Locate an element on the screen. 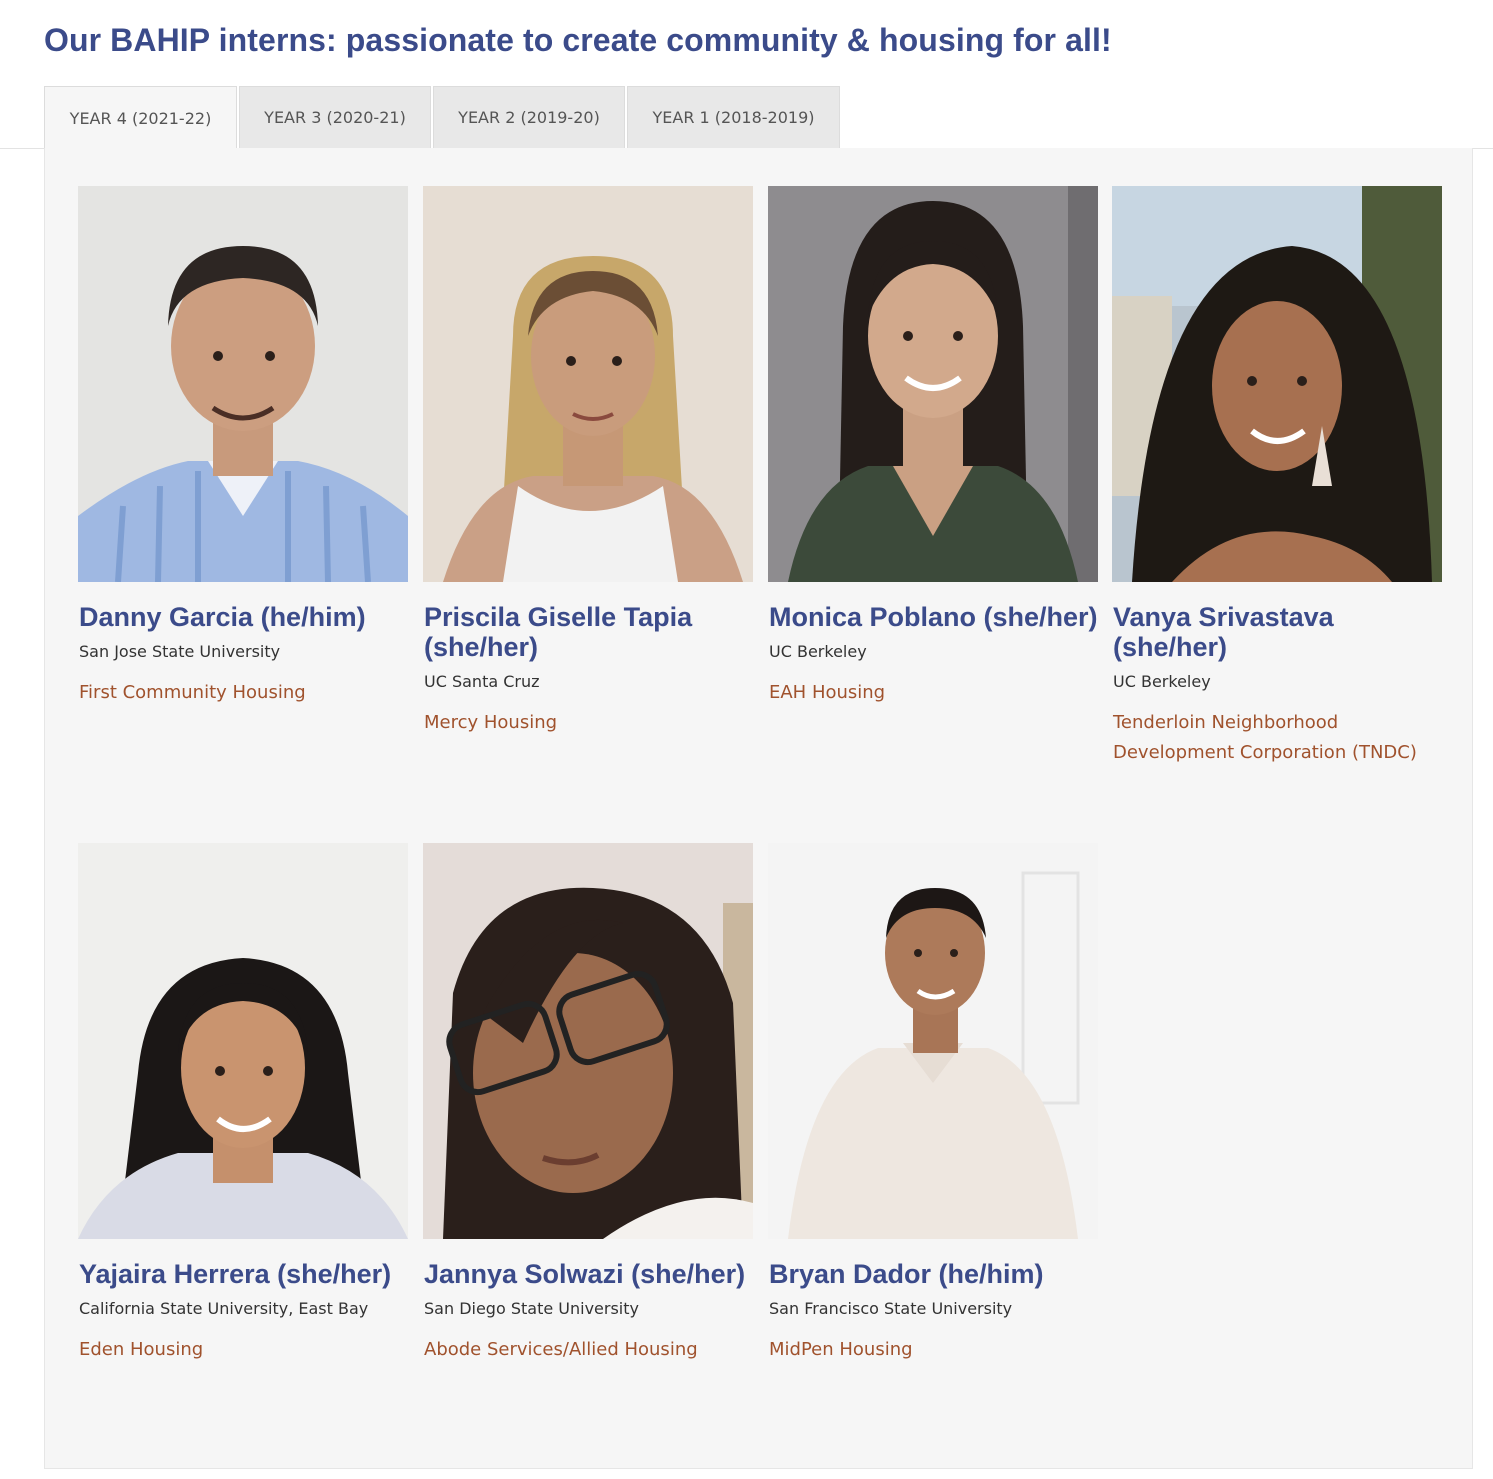 The height and width of the screenshot is (1479, 1493). intern-school: San Francisco State University is located at coordinates (891, 1308).